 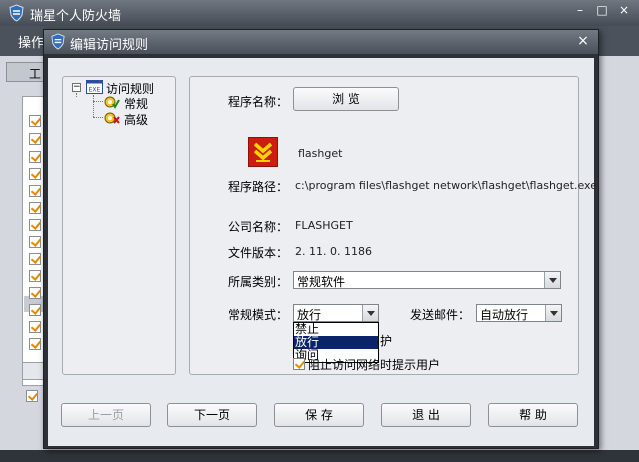 What do you see at coordinates (112, 102) in the screenshot?
I see `gear-check-icon` at bounding box center [112, 102].